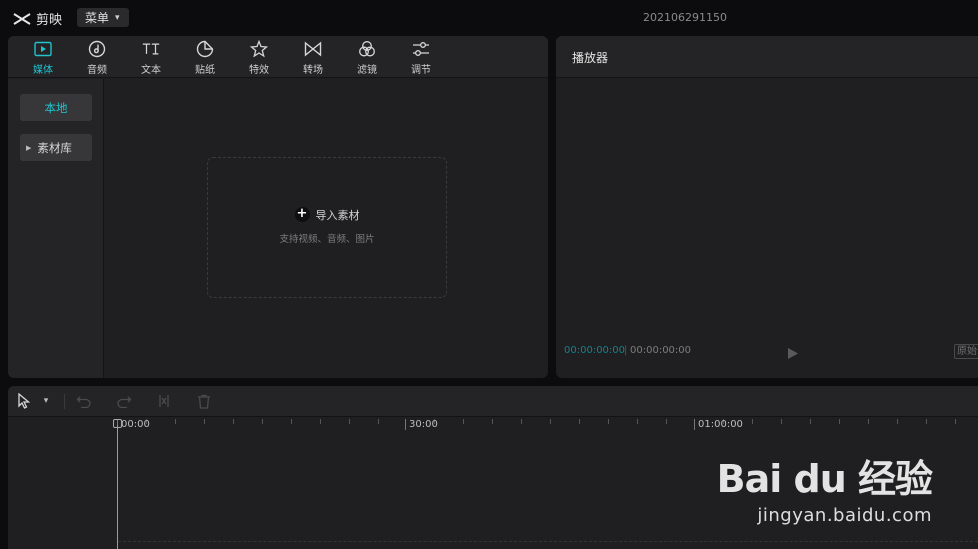 This screenshot has height=549, width=978. I want to click on transition-bowtie-icon, so click(313, 49).